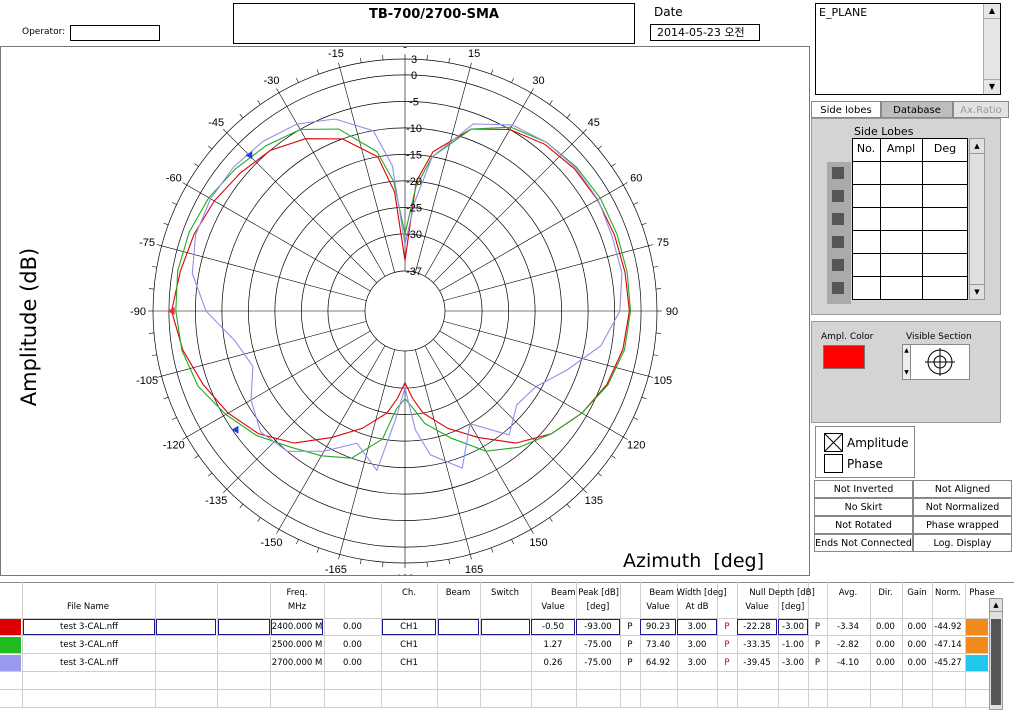 The width and height of the screenshot is (1014, 714). I want to click on header-norm: Norm., so click(948, 593).